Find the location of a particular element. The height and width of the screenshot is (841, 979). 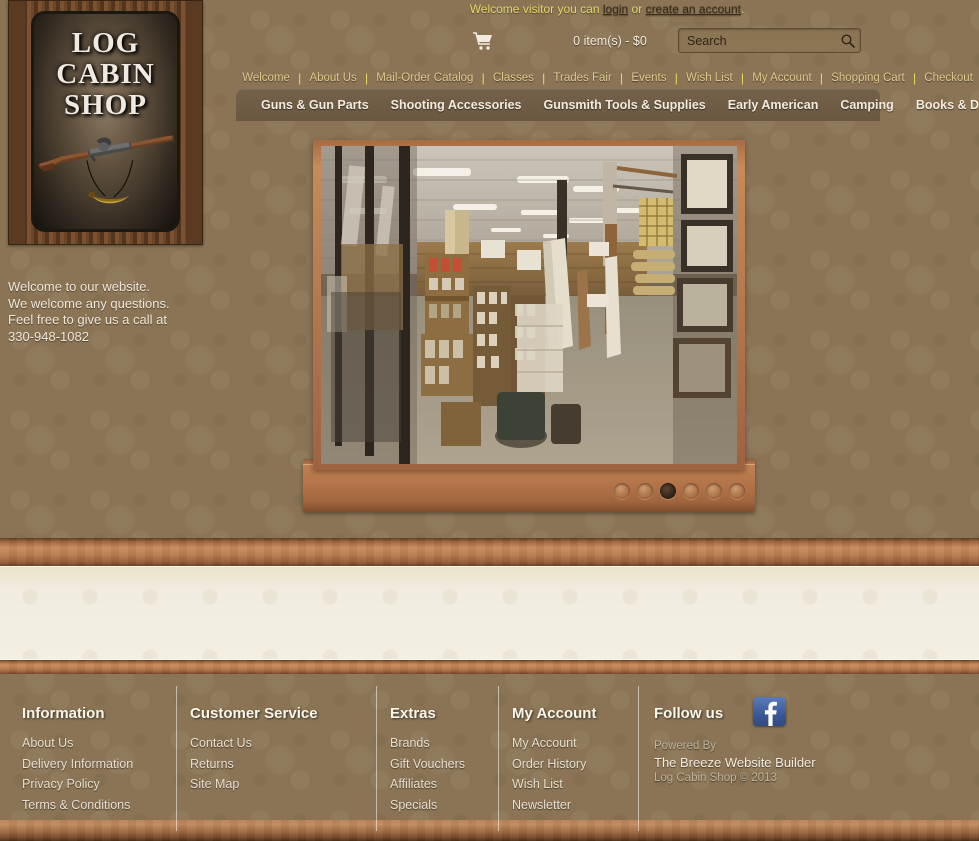

category-nav-item-books-dvds: Books & DVDs is located at coordinates (942, 105).